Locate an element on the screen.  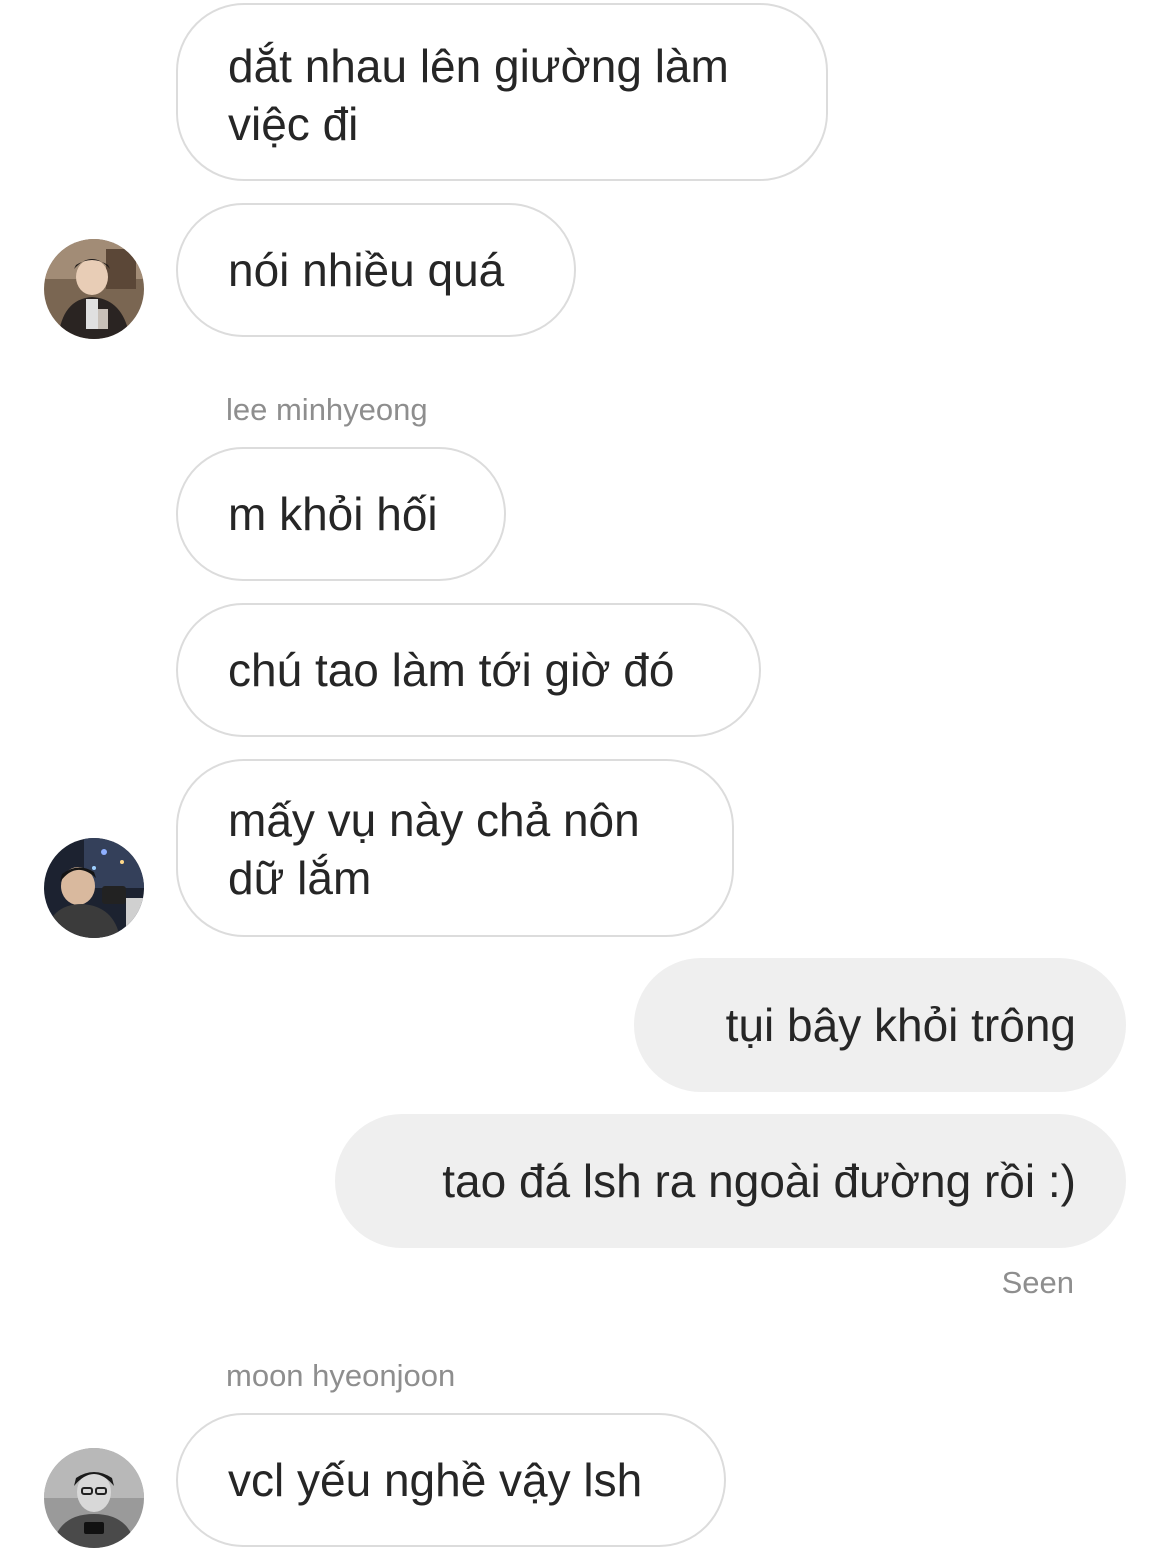
message-bubble: vcl yếu nghề vậy lsh is located at coordinates (451, 1480).